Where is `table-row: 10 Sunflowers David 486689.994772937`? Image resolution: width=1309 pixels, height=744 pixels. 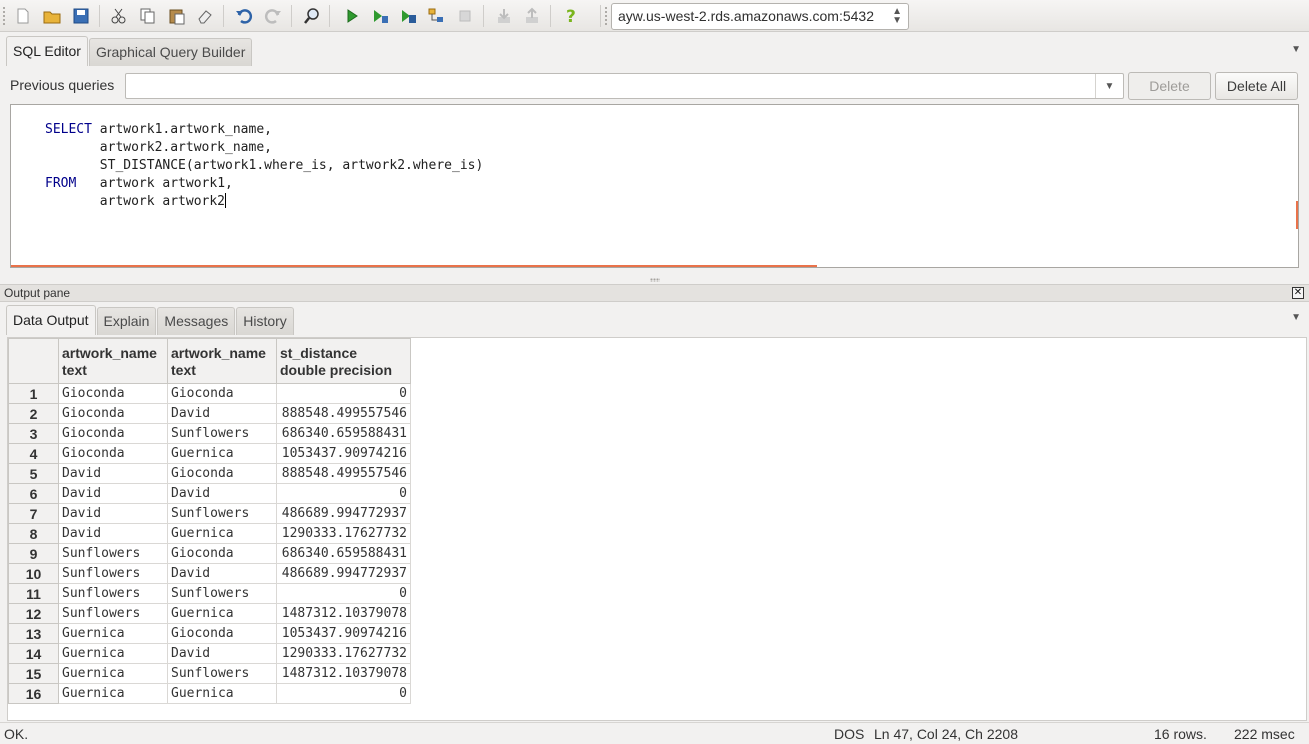 table-row: 10 Sunflowers David 486689.994772937 is located at coordinates (209, 573).